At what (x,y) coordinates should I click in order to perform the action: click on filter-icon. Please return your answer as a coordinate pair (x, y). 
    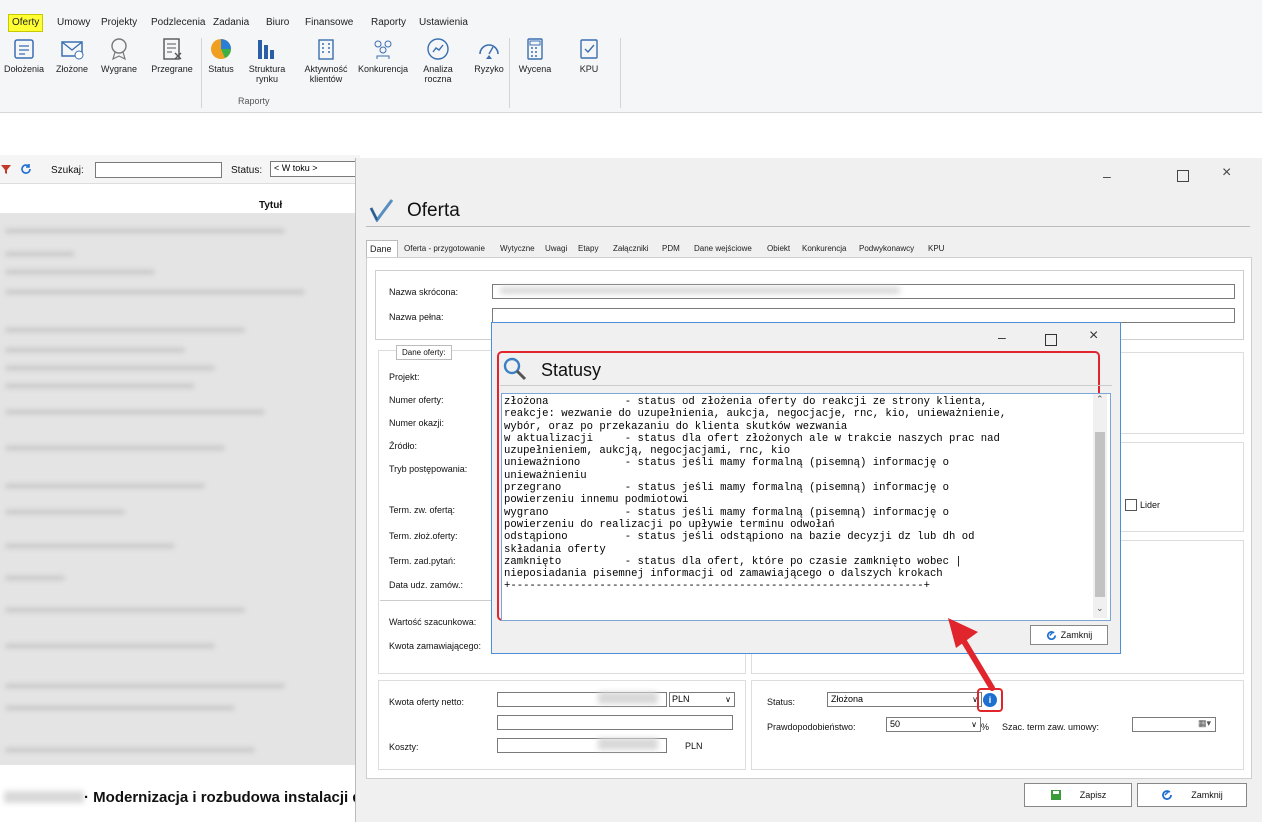
    Looking at the image, I should click on (6, 170).